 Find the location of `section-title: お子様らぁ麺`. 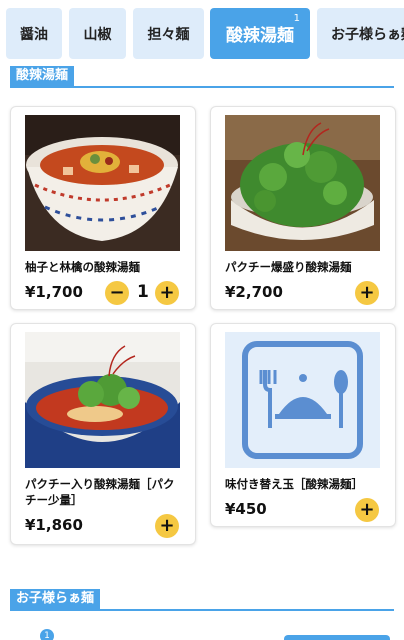

section-title: お子様らぁ麺 is located at coordinates (55, 599).